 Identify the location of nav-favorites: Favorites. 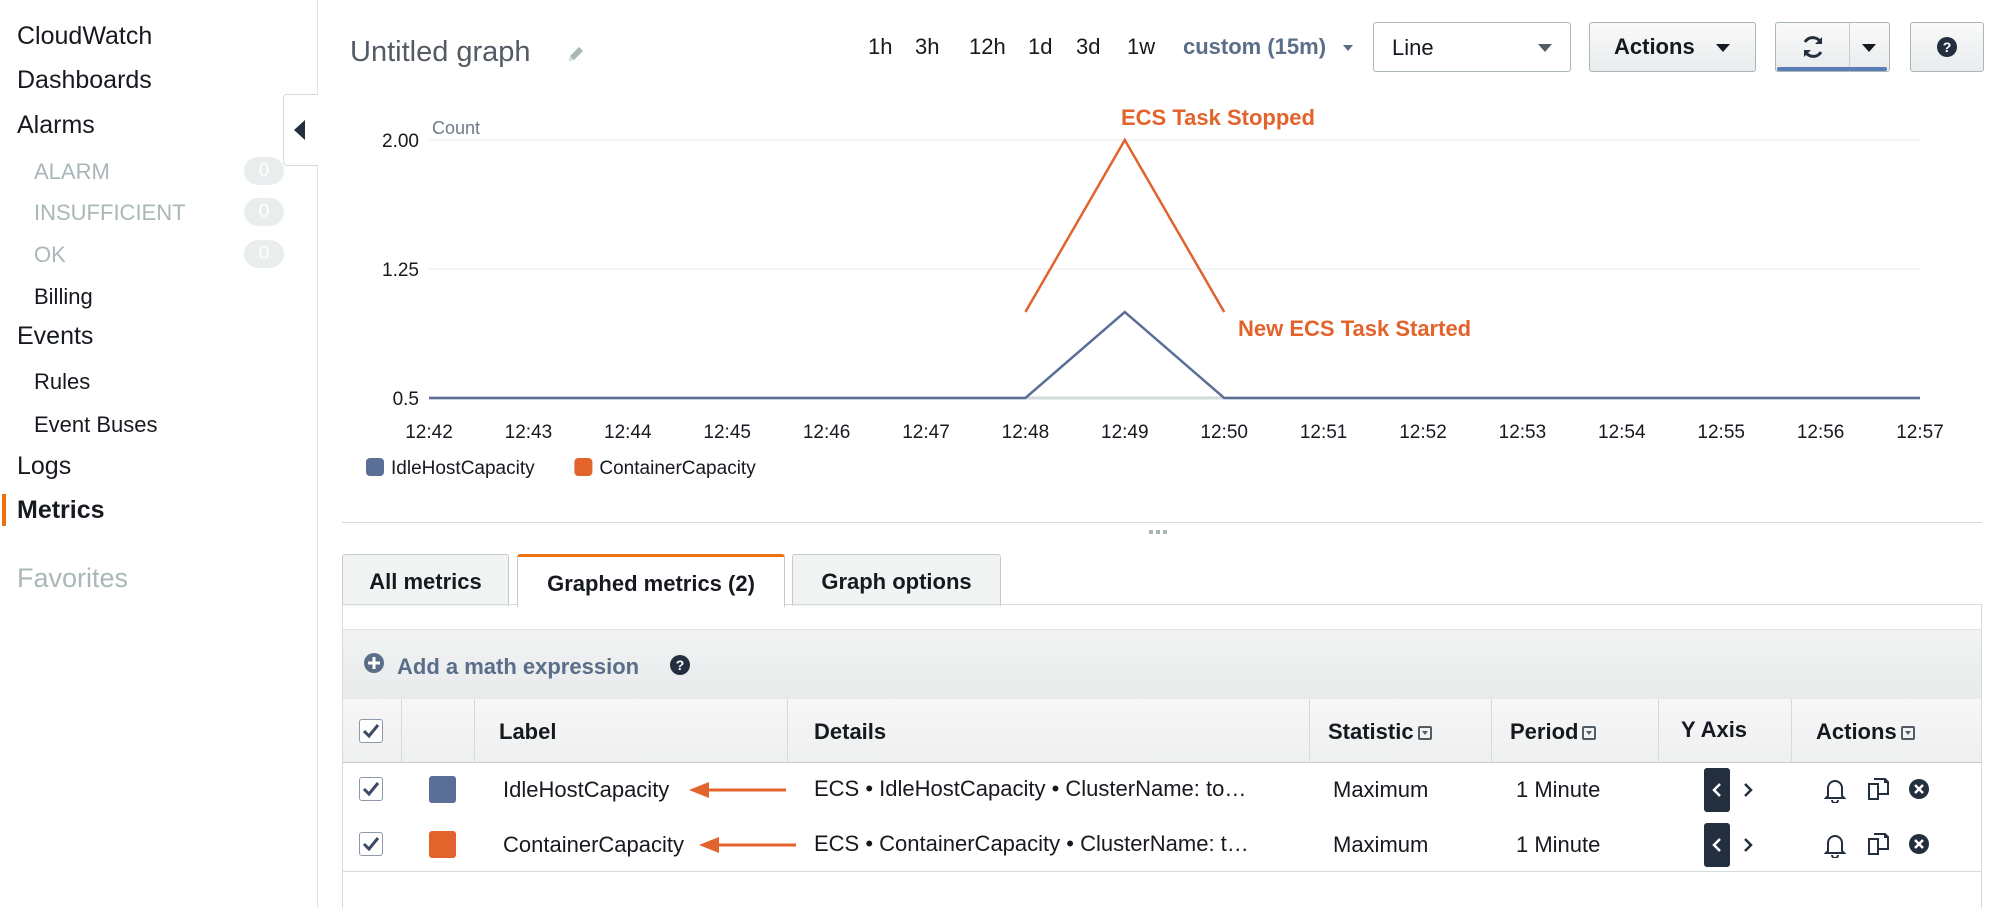
(72, 578).